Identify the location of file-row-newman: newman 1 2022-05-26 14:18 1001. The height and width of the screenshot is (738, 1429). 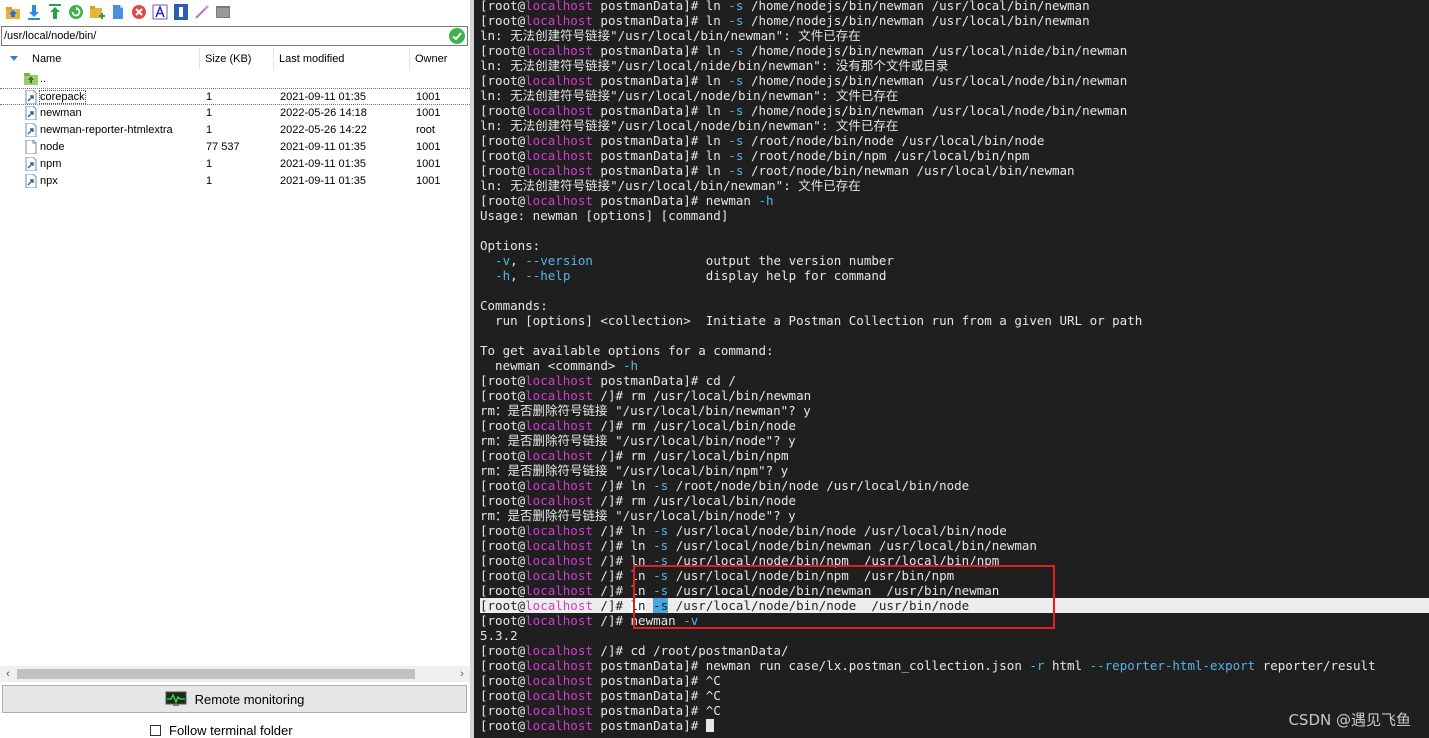
(235, 113).